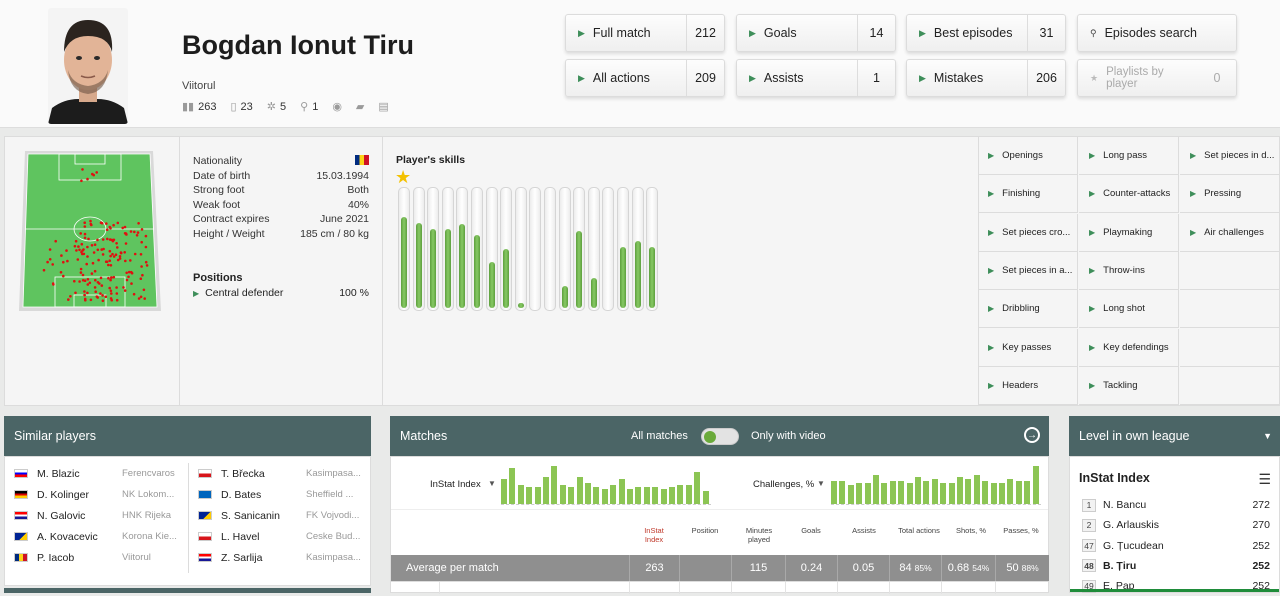 Image resolution: width=1280 pixels, height=596 pixels. I want to click on goals-button: ▶ Goals 14, so click(816, 33).